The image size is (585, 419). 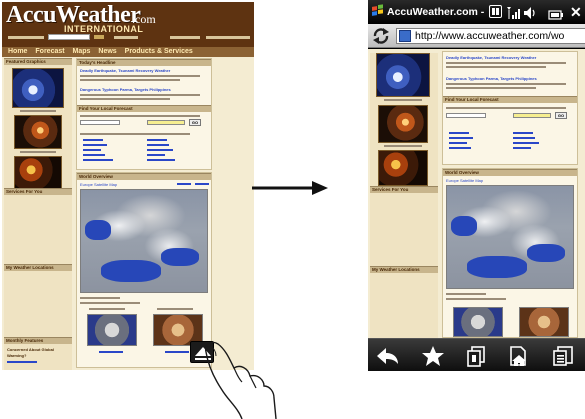 I want to click on world-overview-heading: World Overview, so click(x=144, y=176).